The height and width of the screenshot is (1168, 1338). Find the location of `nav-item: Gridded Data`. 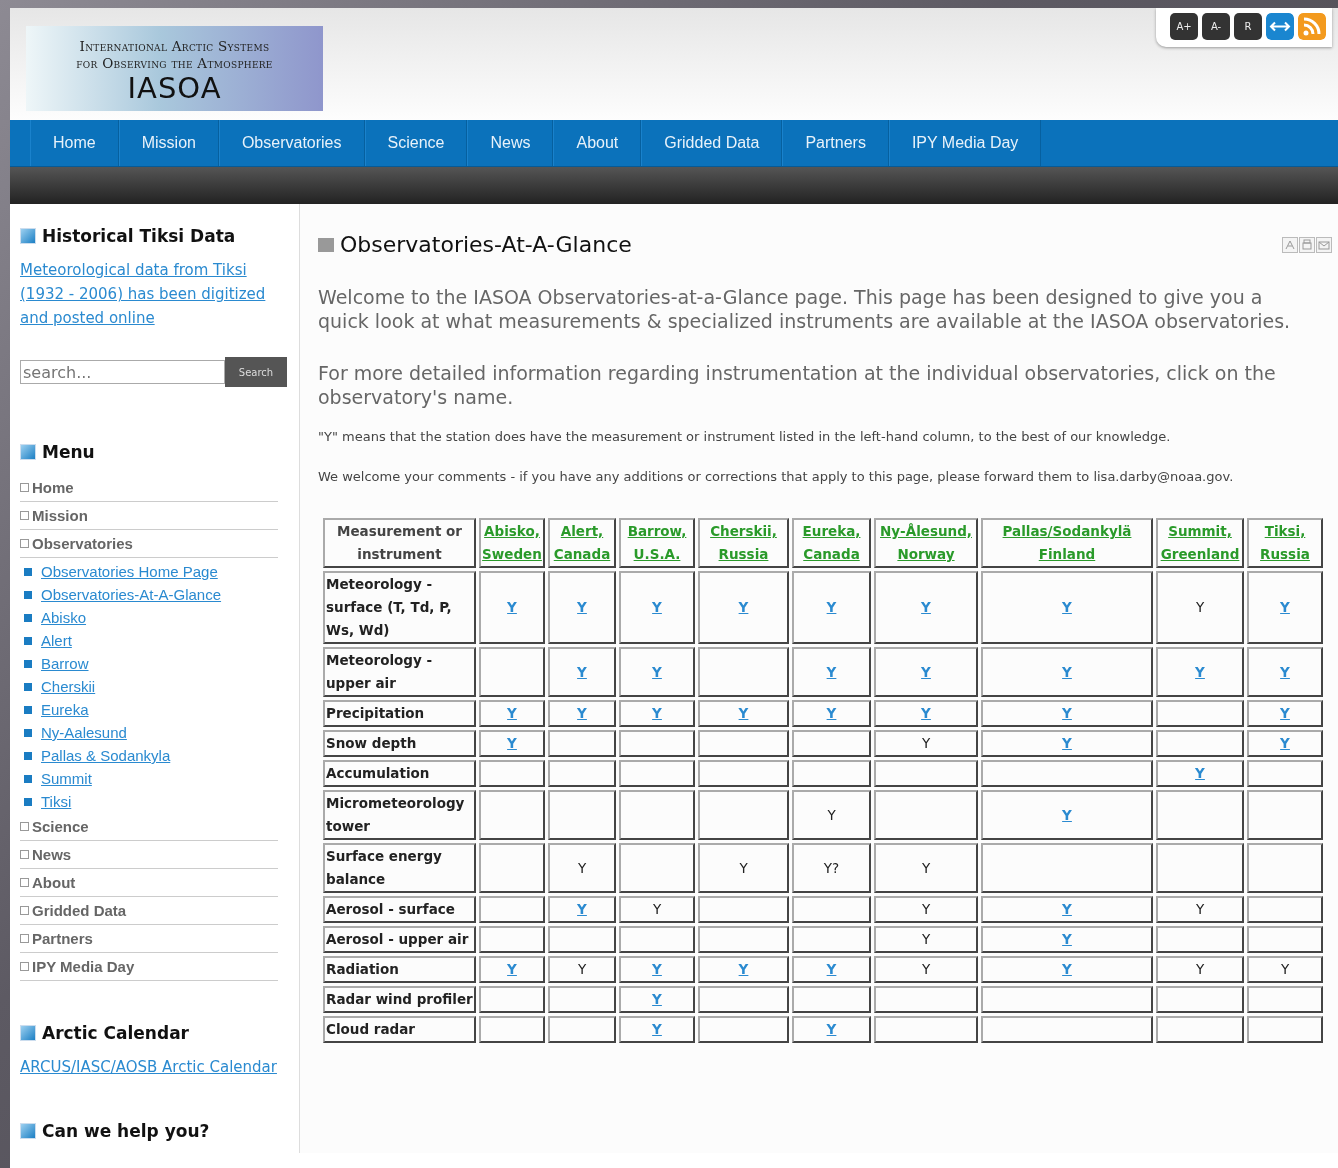

nav-item: Gridded Data is located at coordinates (712, 143).